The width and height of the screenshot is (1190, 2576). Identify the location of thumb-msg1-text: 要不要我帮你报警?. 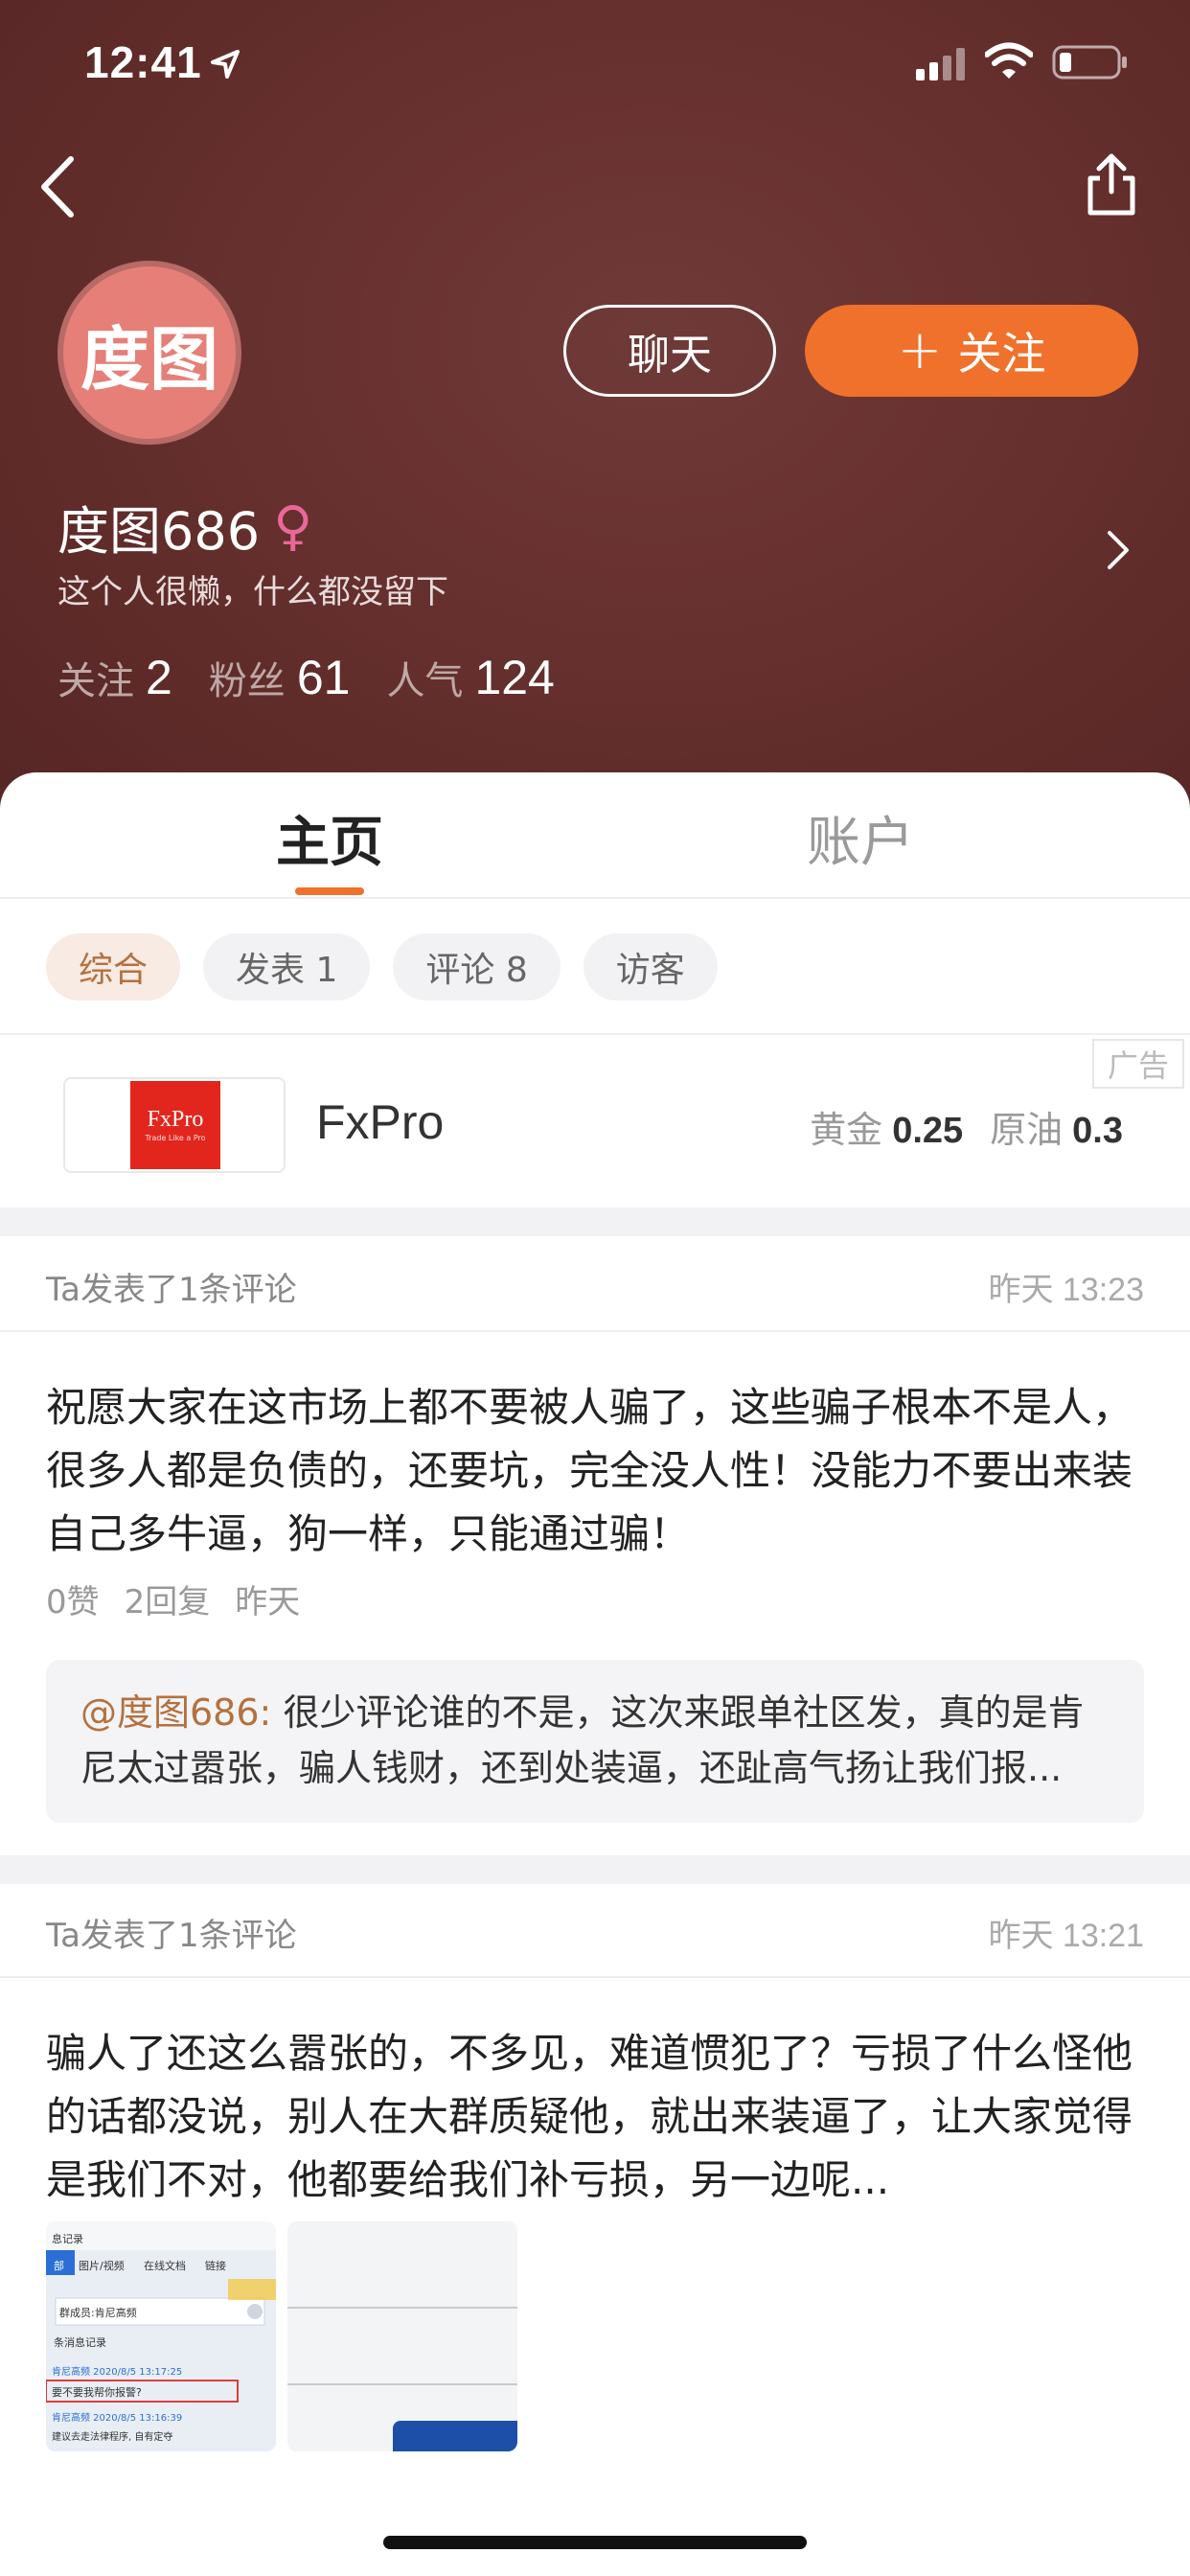
(97, 2392).